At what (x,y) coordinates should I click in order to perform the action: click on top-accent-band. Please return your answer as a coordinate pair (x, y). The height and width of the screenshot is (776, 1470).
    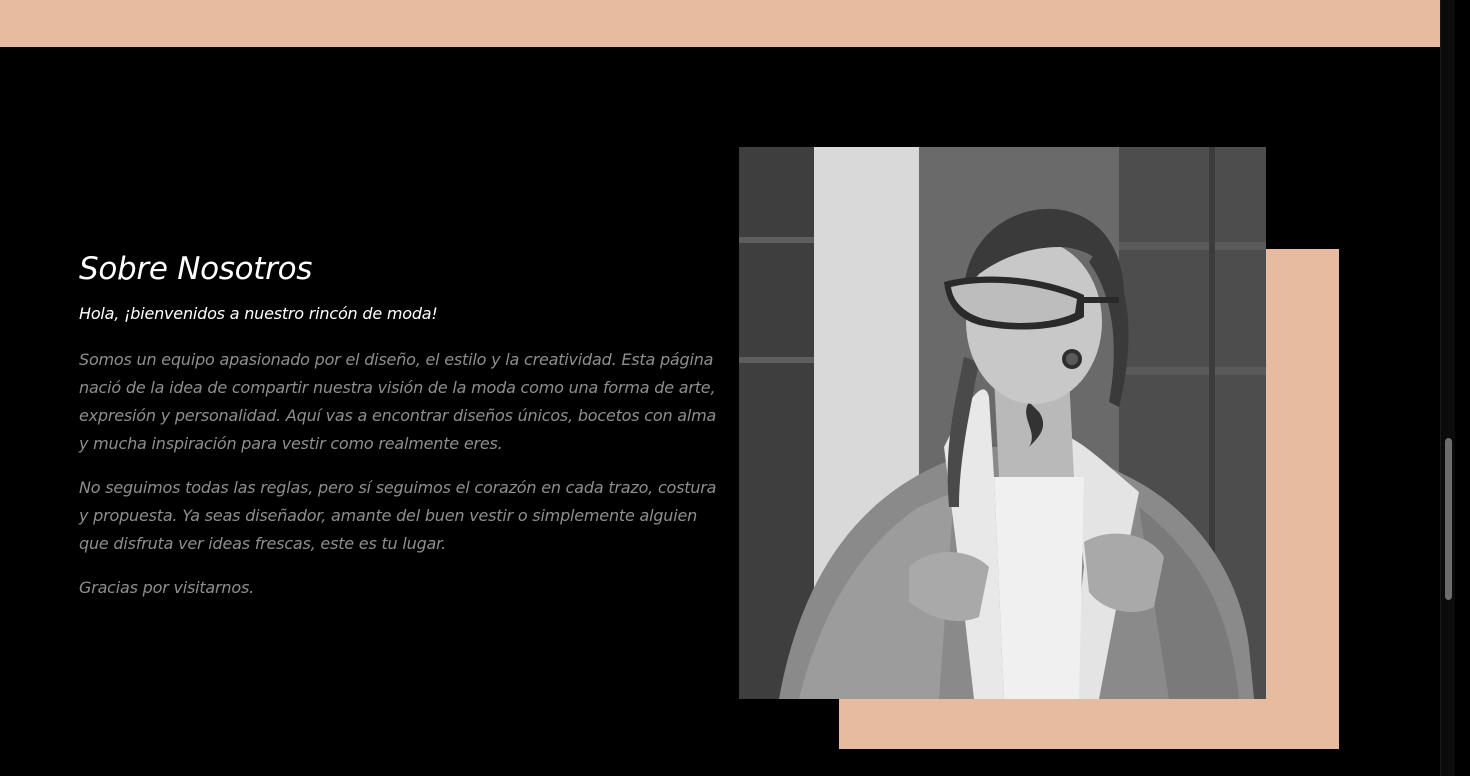
    Looking at the image, I should click on (727, 23).